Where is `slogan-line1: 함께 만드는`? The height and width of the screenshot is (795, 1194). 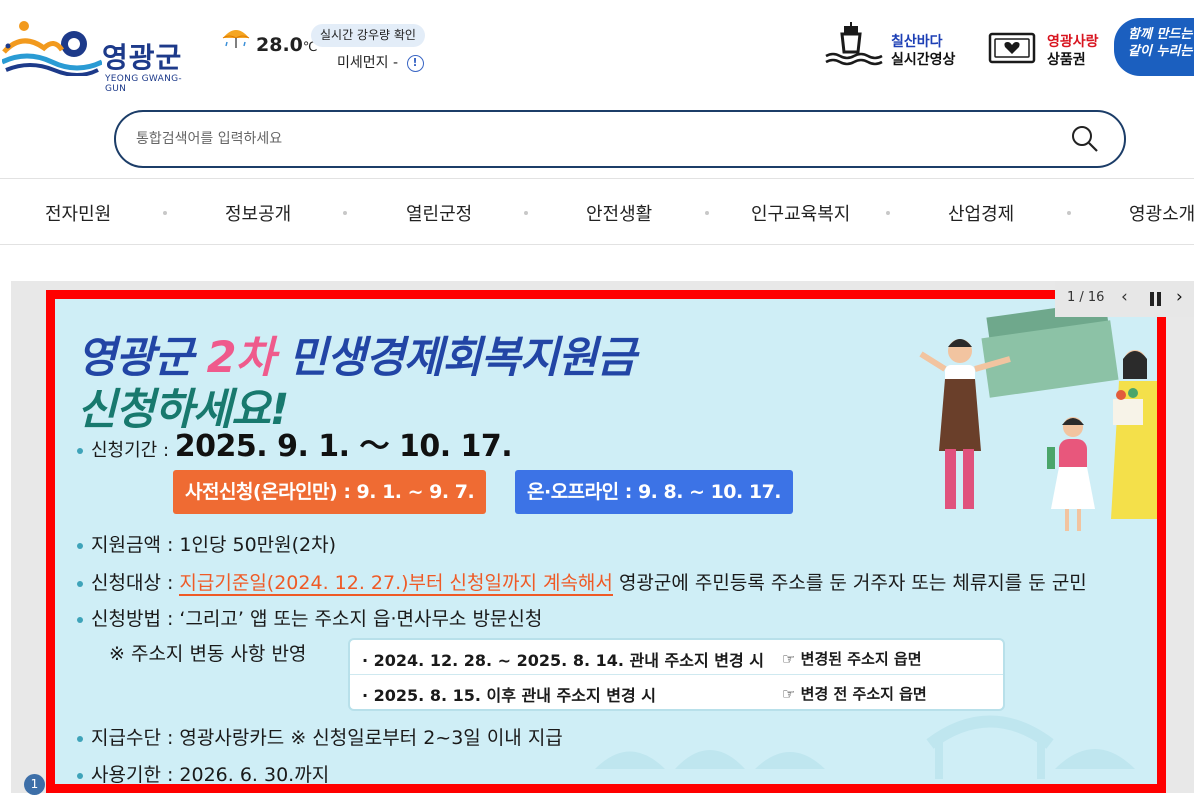 slogan-line1: 함께 만드는 is located at coordinates (1160, 34).